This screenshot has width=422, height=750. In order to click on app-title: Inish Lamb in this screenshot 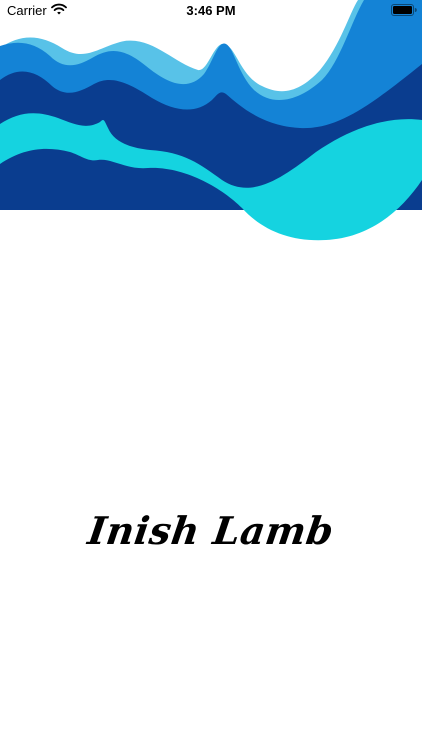, I will do `click(211, 530)`.